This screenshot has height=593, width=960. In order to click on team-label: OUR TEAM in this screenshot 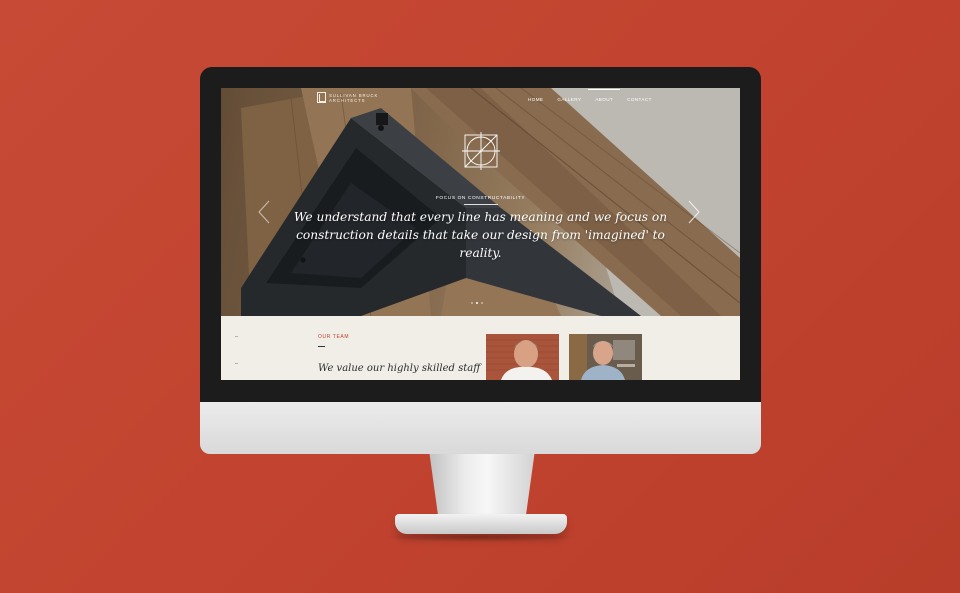, I will do `click(334, 337)`.